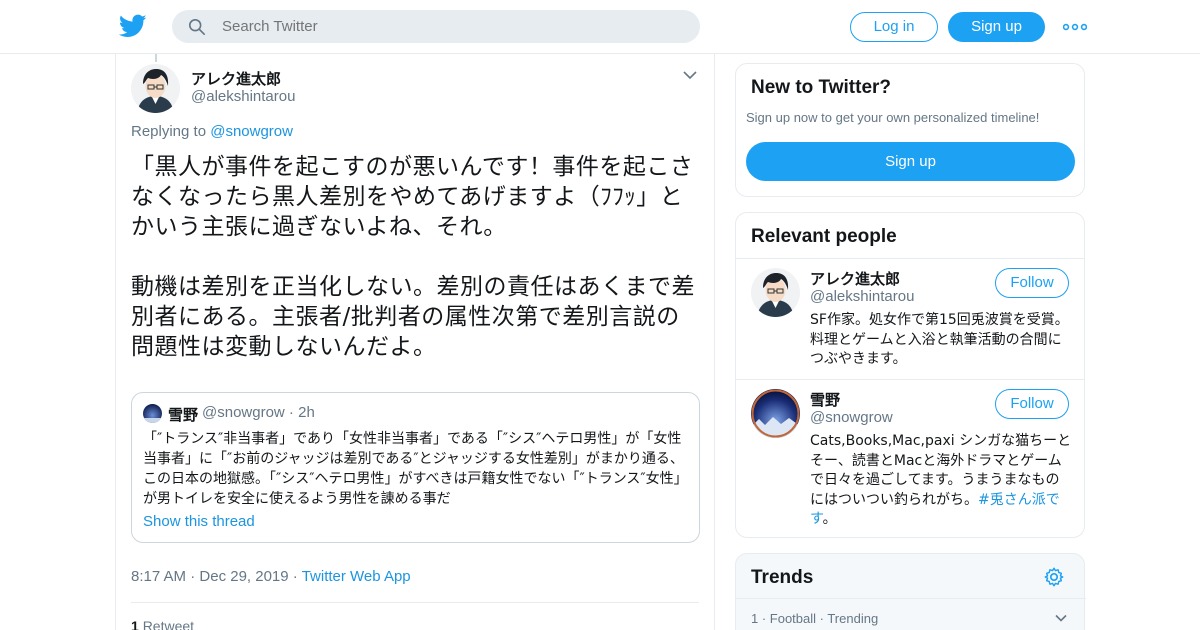  Describe the element at coordinates (829, 519) in the screenshot. I see `person-bio-end: 。` at that location.